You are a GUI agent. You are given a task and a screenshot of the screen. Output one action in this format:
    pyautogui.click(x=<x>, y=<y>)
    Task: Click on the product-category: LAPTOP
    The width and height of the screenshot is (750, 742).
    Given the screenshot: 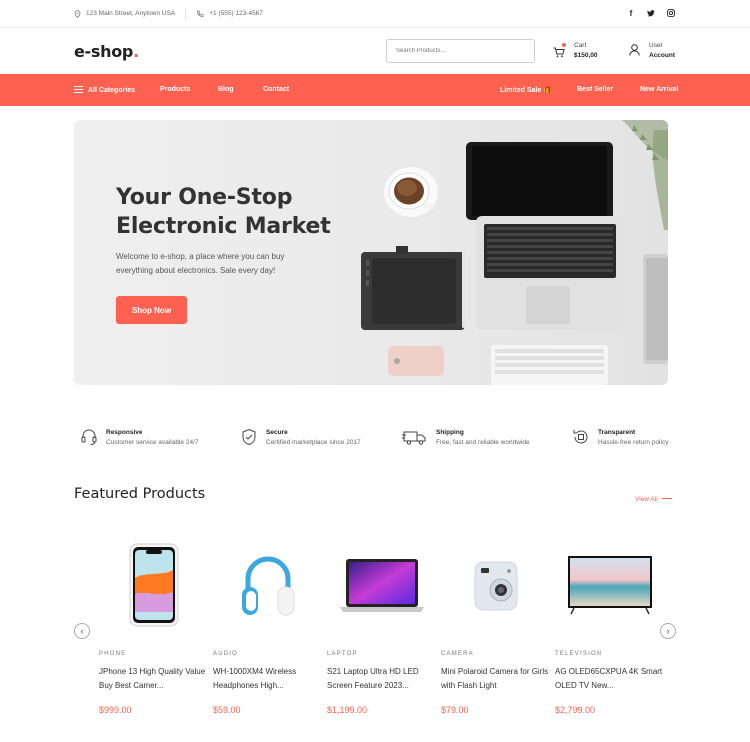 What is the action you would take?
    pyautogui.click(x=342, y=654)
    